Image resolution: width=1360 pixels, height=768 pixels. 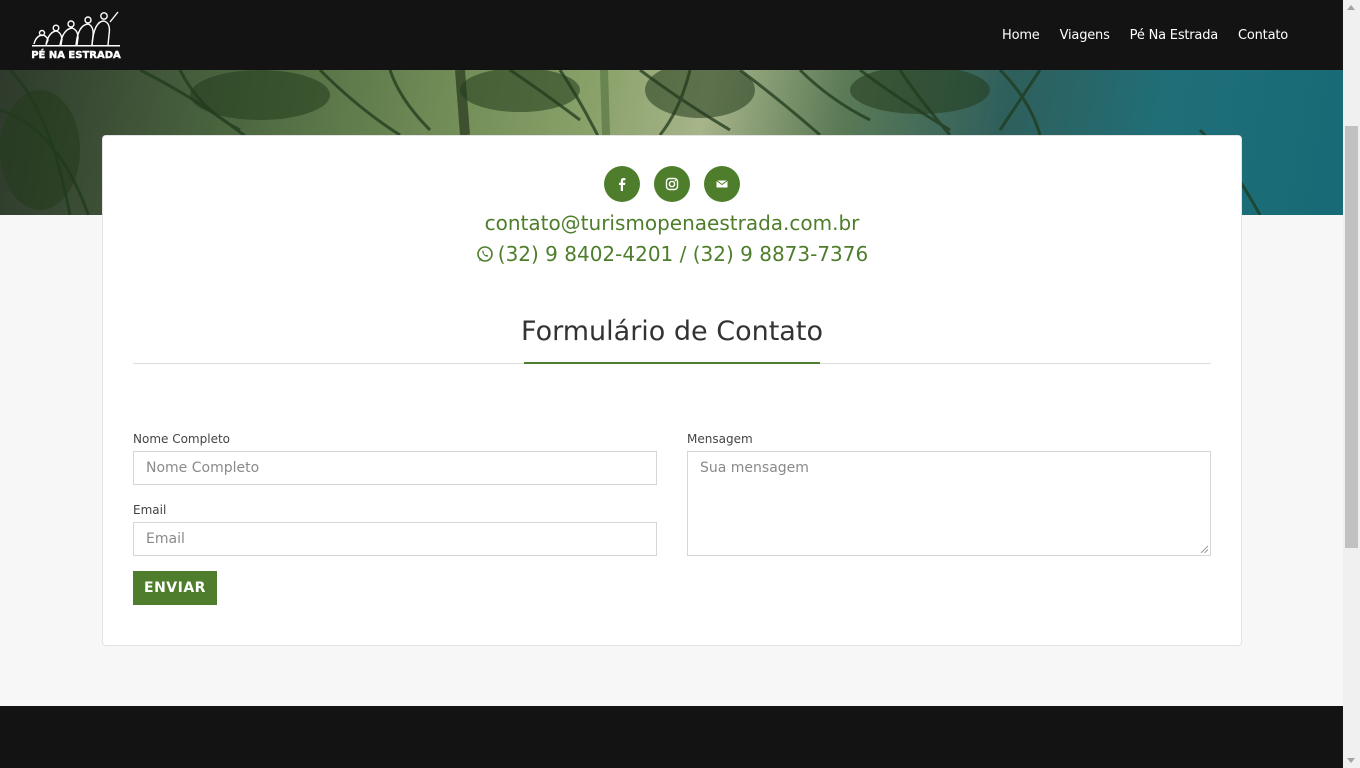 I want to click on resize-handle-icon, so click(x=1204, y=549).